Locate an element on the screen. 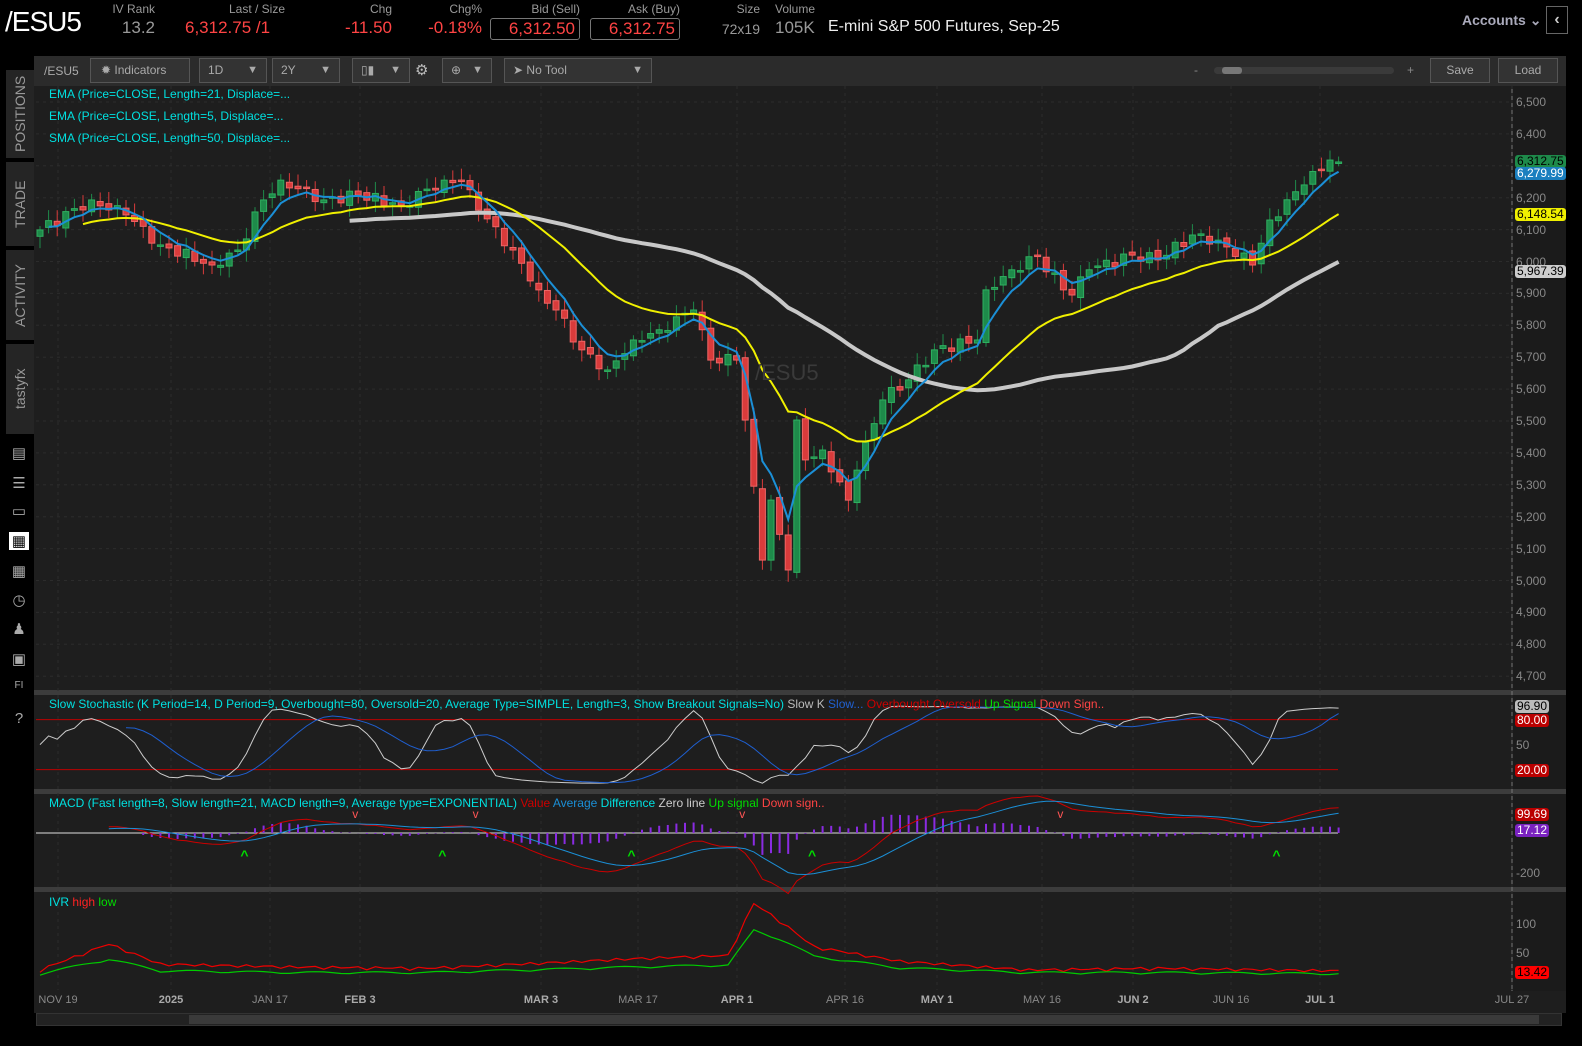 This screenshot has width=1582, height=1046. date-tick: NOV 19 is located at coordinates (58, 1000).